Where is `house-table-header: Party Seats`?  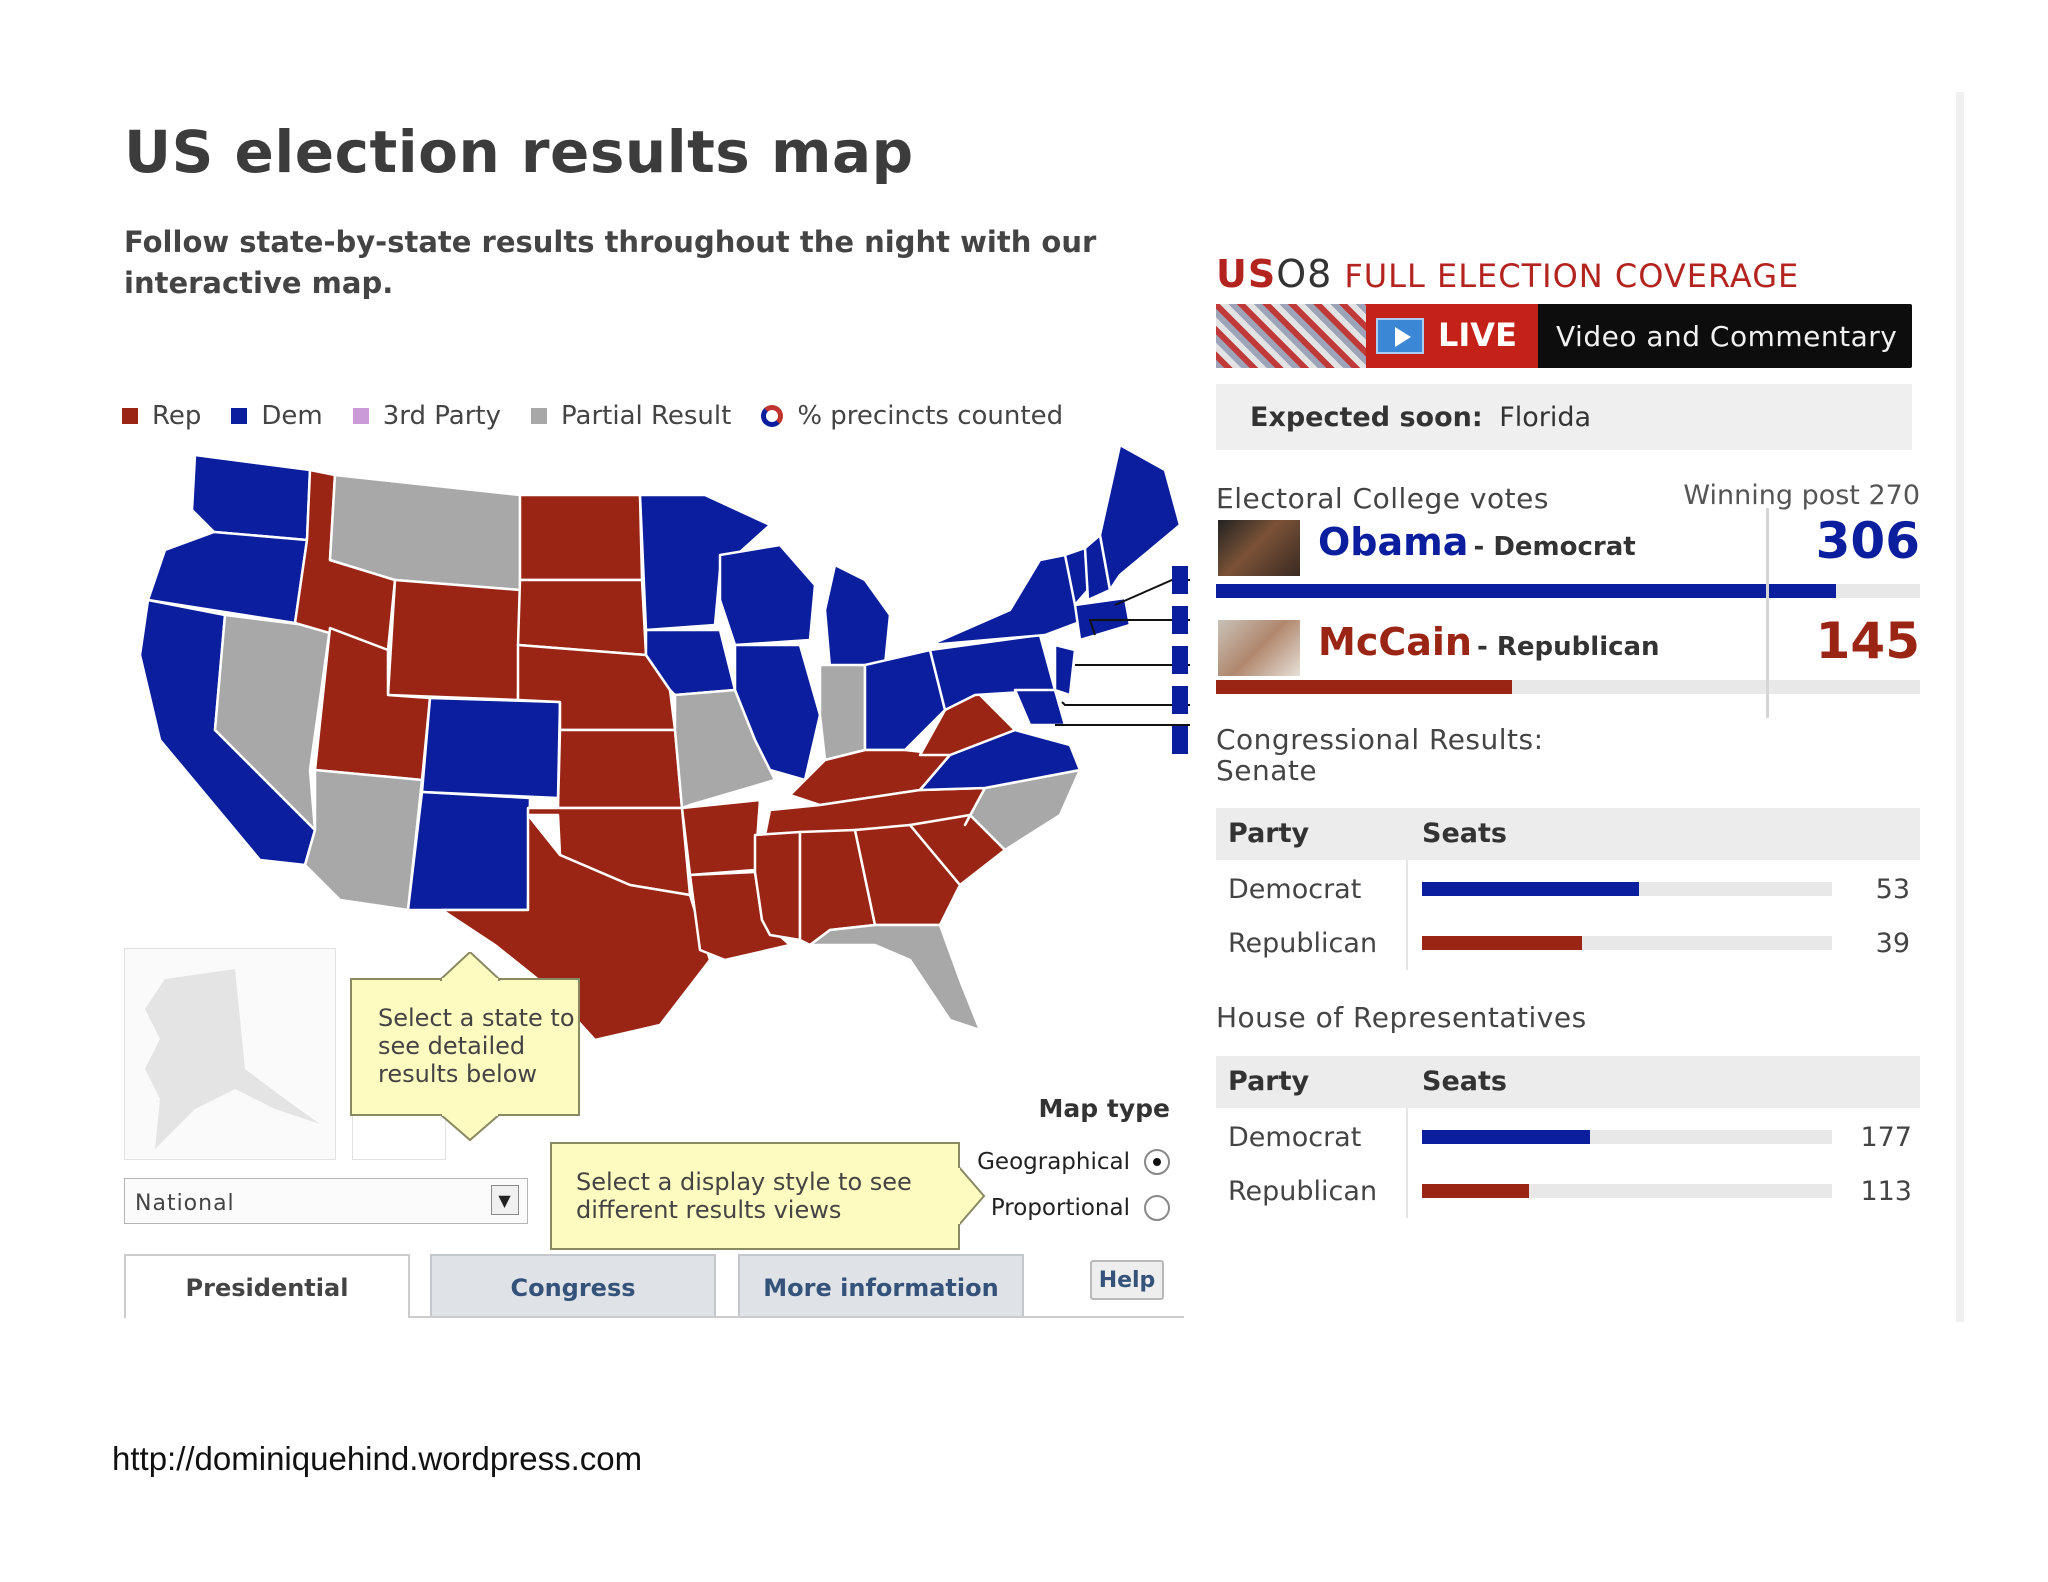
house-table-header: Party Seats is located at coordinates (1568, 1082).